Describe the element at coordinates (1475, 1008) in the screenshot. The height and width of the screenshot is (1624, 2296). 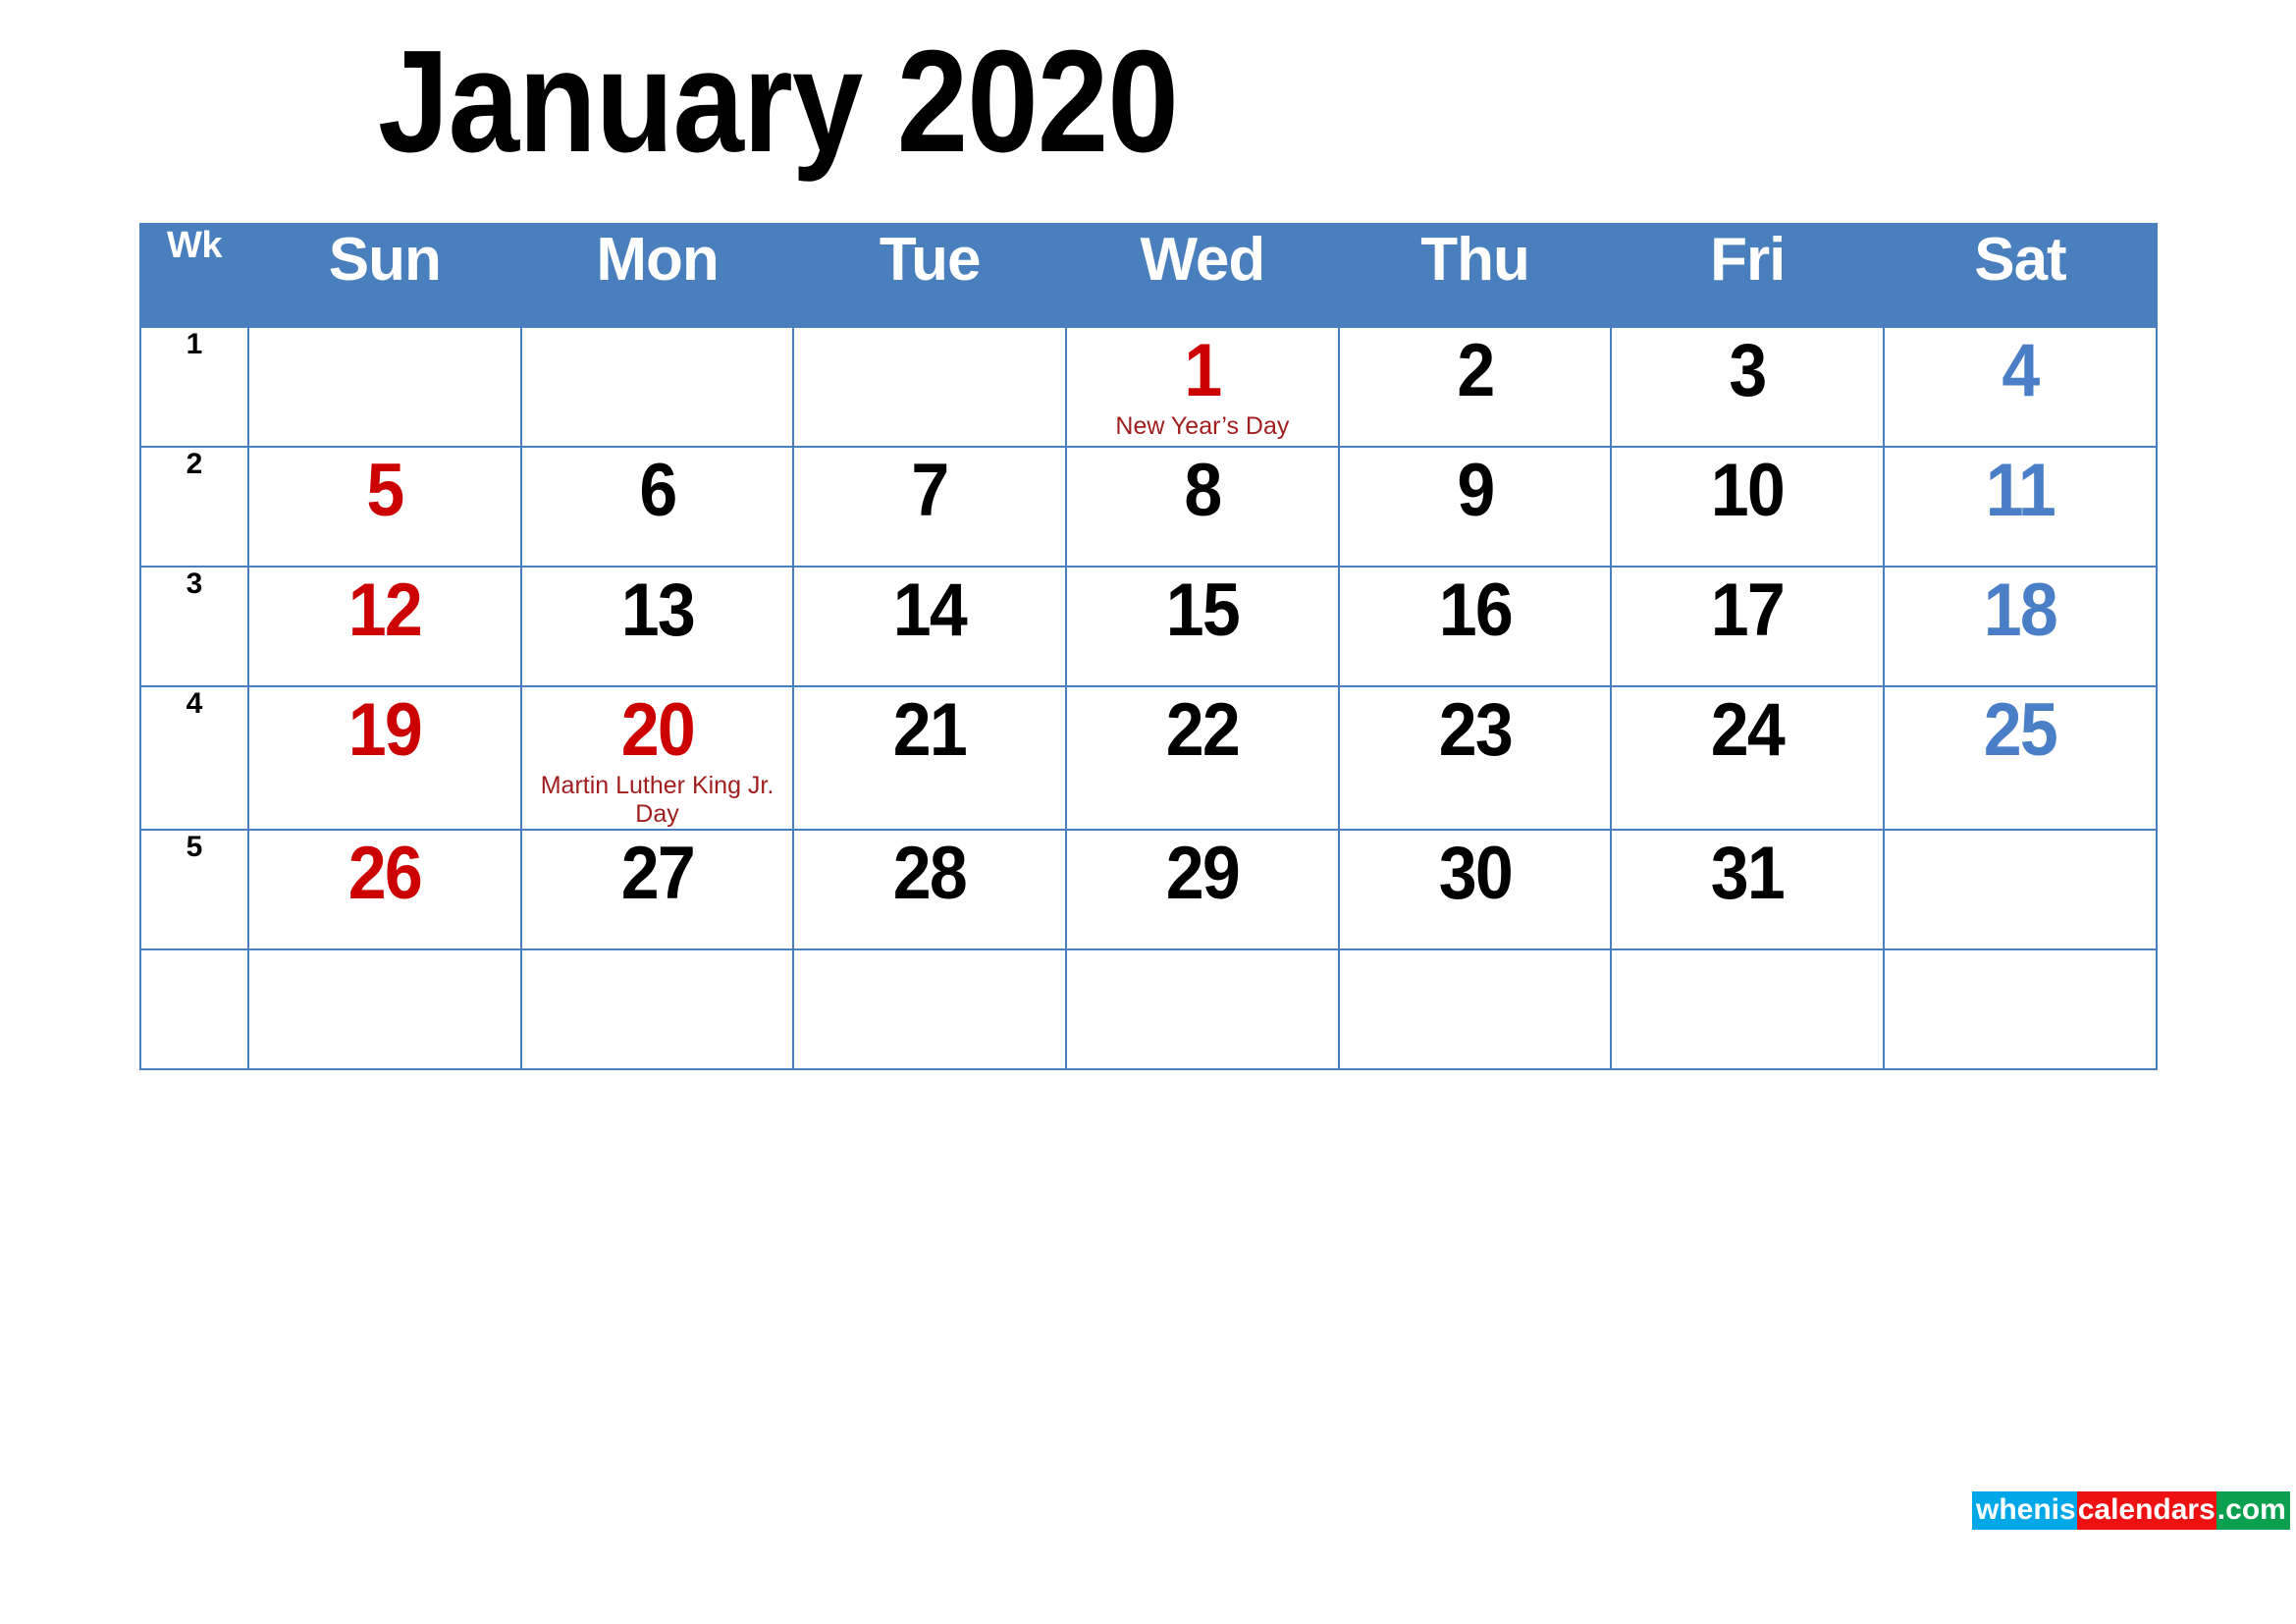
I see `day-cell-thu` at that location.